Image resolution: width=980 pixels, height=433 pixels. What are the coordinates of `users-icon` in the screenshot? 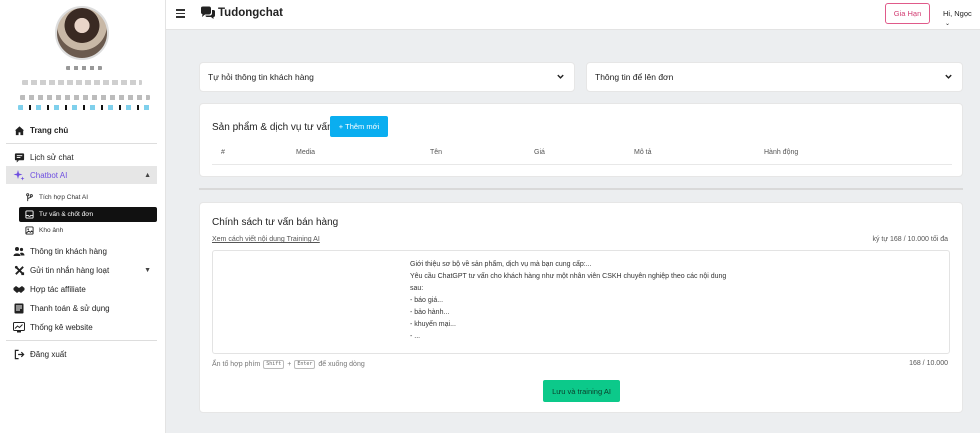 It's located at (19, 251).